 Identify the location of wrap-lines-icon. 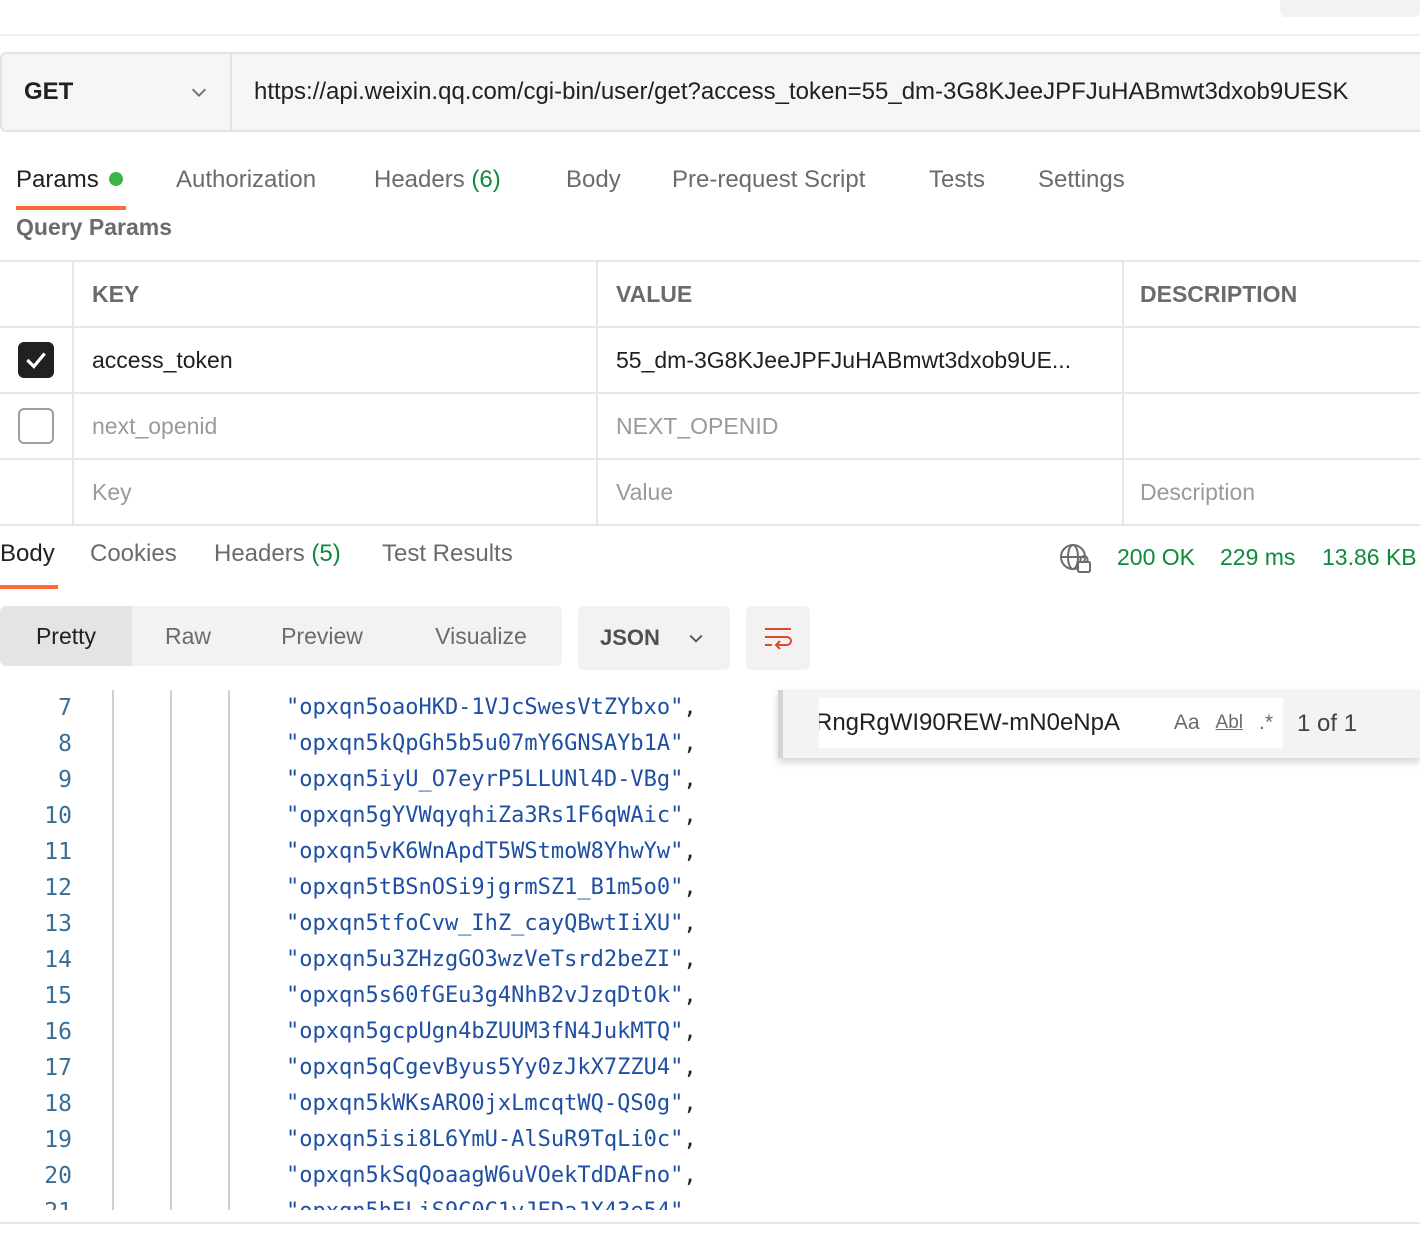
(778, 639).